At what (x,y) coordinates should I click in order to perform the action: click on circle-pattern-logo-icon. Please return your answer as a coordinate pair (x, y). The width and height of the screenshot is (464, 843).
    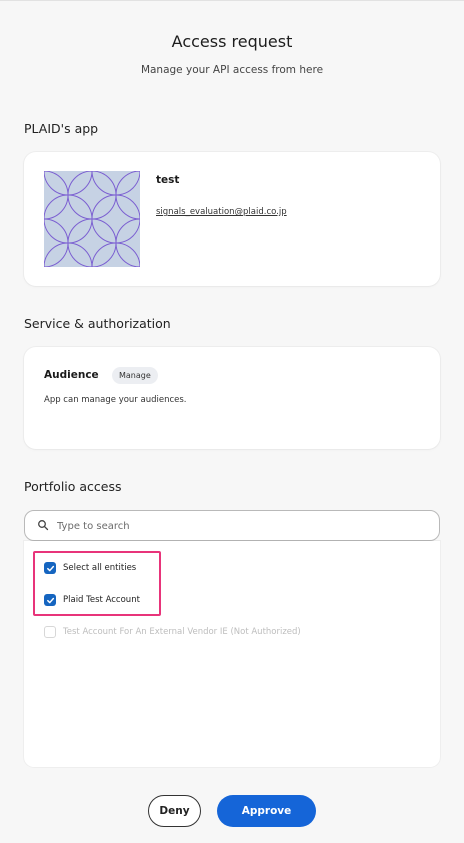
    Looking at the image, I should click on (92, 219).